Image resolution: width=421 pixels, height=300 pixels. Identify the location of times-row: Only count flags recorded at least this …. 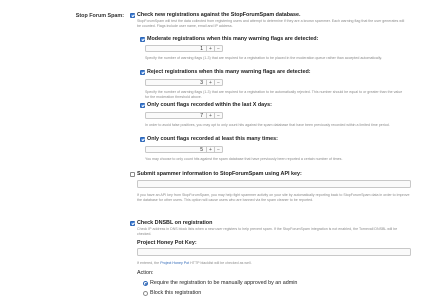
(209, 139).